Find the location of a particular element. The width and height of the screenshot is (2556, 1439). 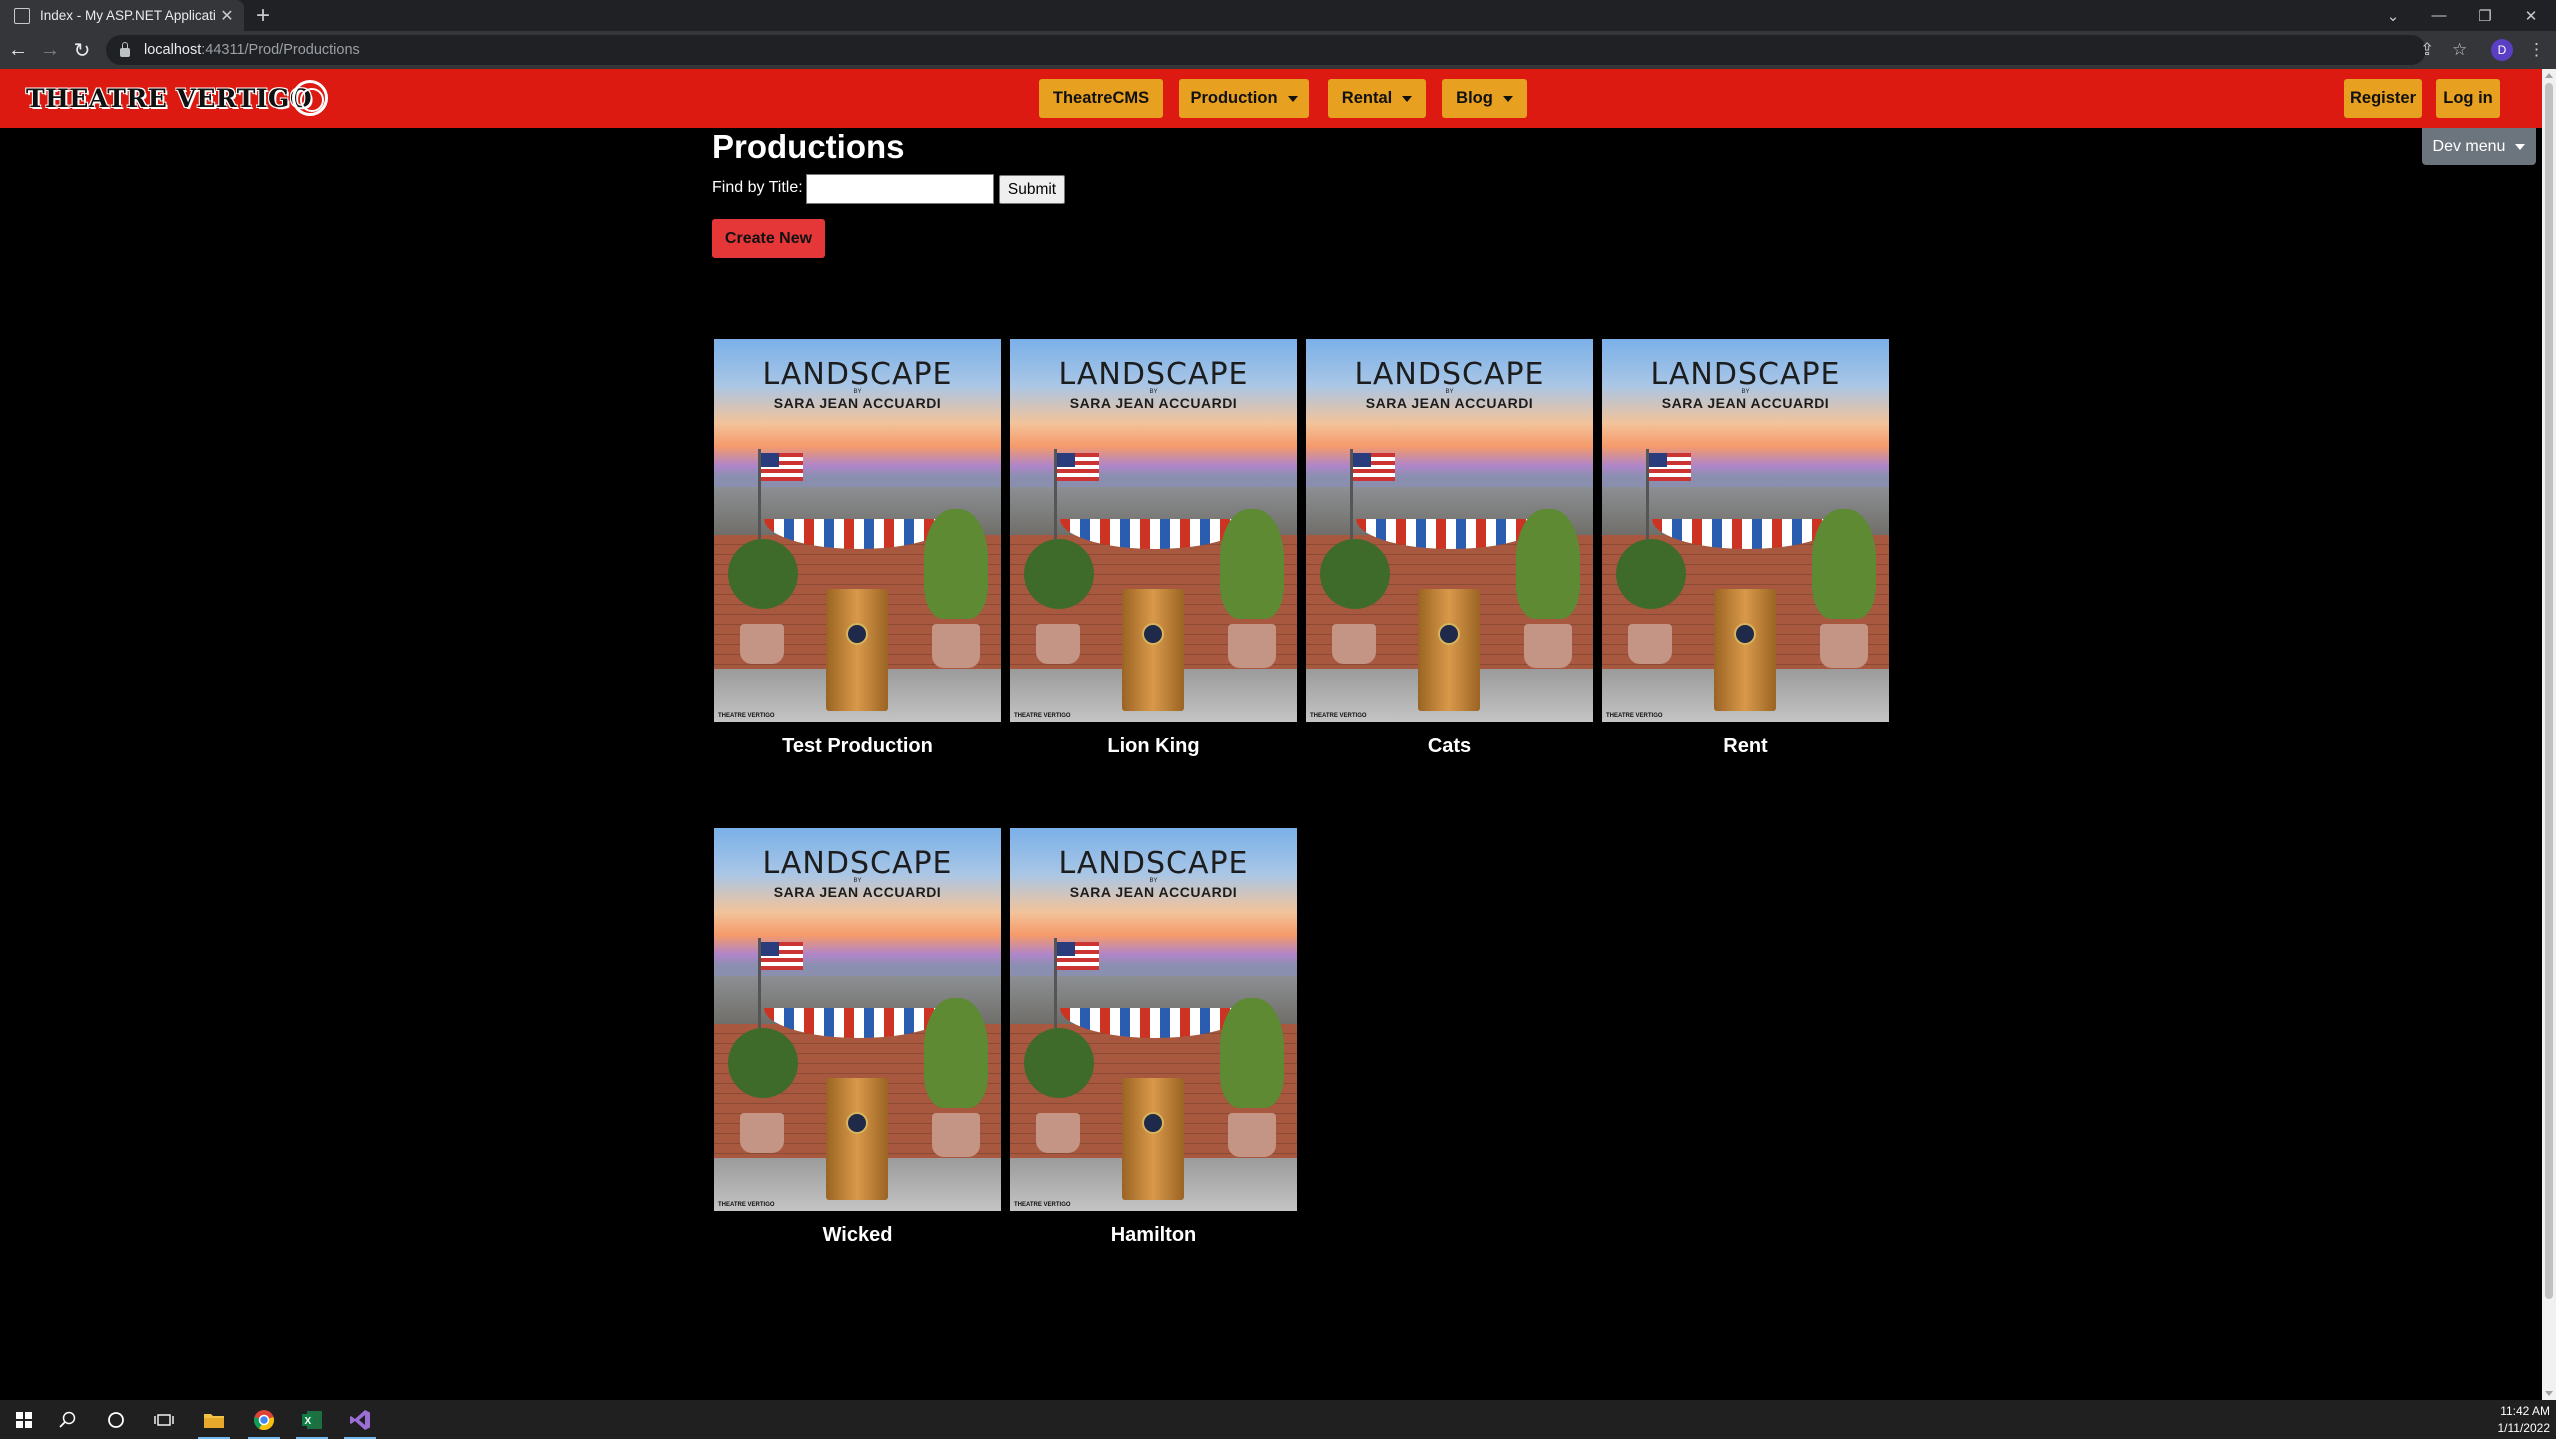

close-tab-icon: ✕ is located at coordinates (227, 16).